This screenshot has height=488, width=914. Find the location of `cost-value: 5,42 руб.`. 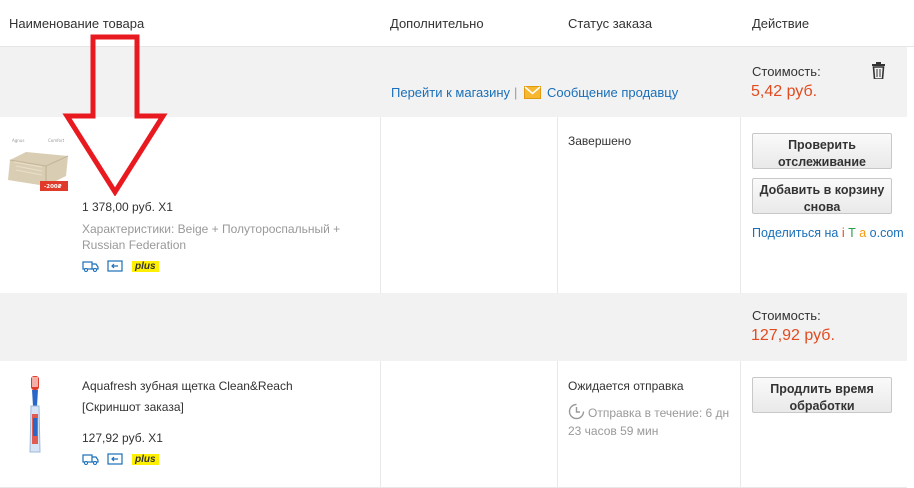

cost-value: 5,42 руб. is located at coordinates (784, 91).